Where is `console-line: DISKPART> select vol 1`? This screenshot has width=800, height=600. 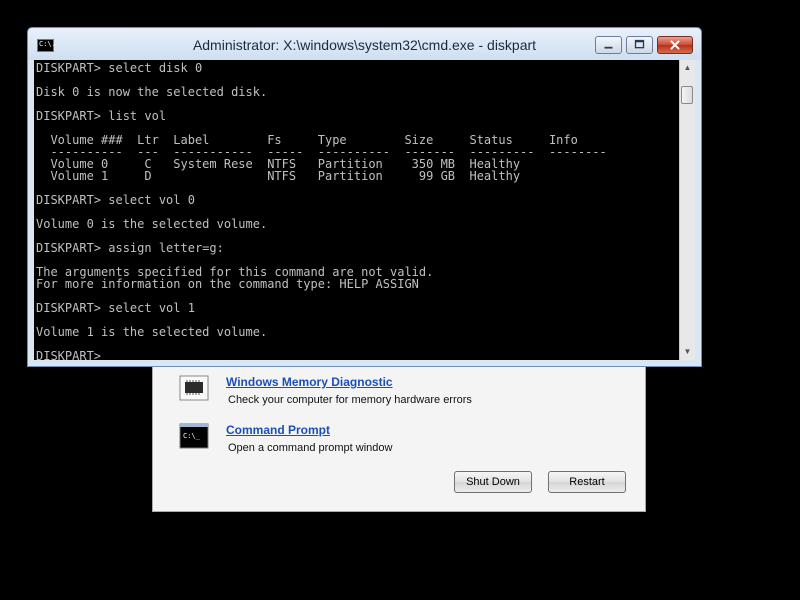
console-line: DISKPART> select vol 1 is located at coordinates (115, 308).